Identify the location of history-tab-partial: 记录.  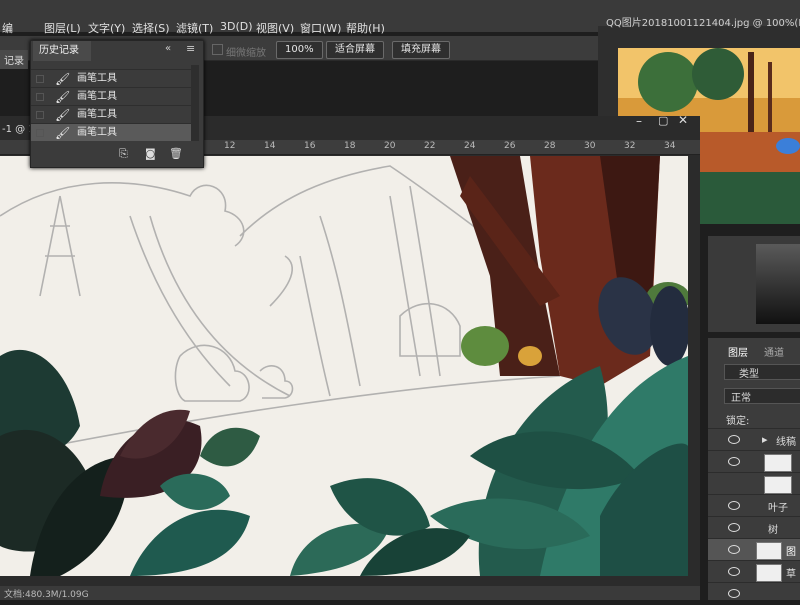
(14, 59).